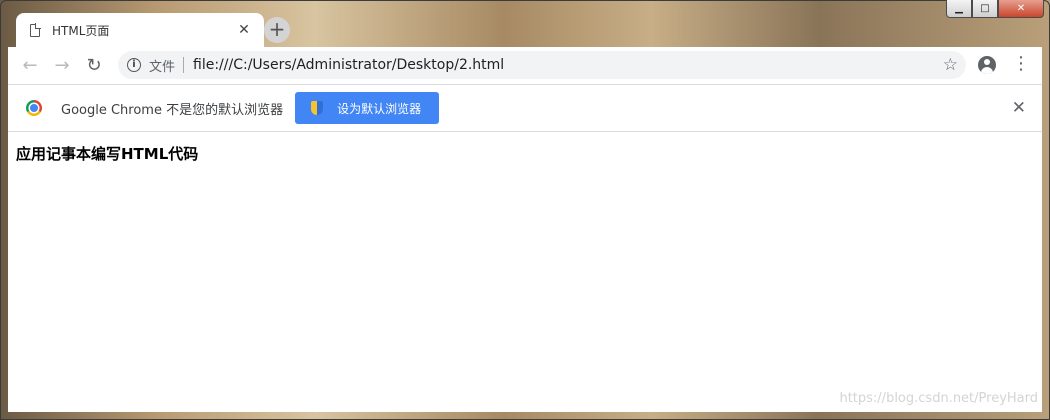 Image resolution: width=1050 pixels, height=420 pixels. What do you see at coordinates (134, 65) in the screenshot?
I see `info-icon: i` at bounding box center [134, 65].